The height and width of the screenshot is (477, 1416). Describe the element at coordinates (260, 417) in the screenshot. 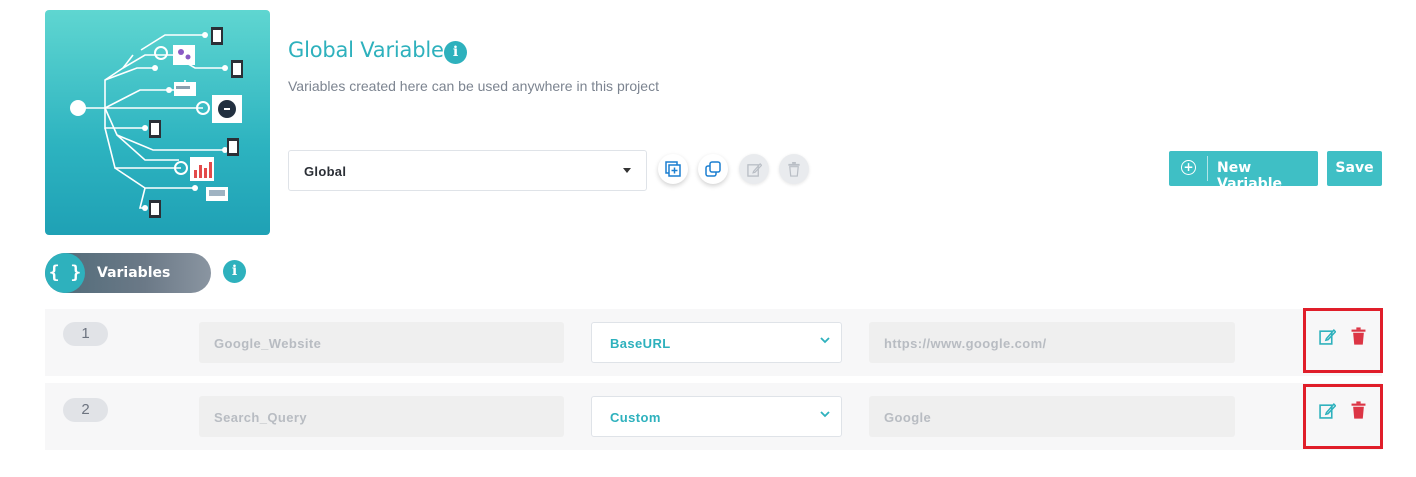

I see `variable-name-value: Search_Query` at that location.